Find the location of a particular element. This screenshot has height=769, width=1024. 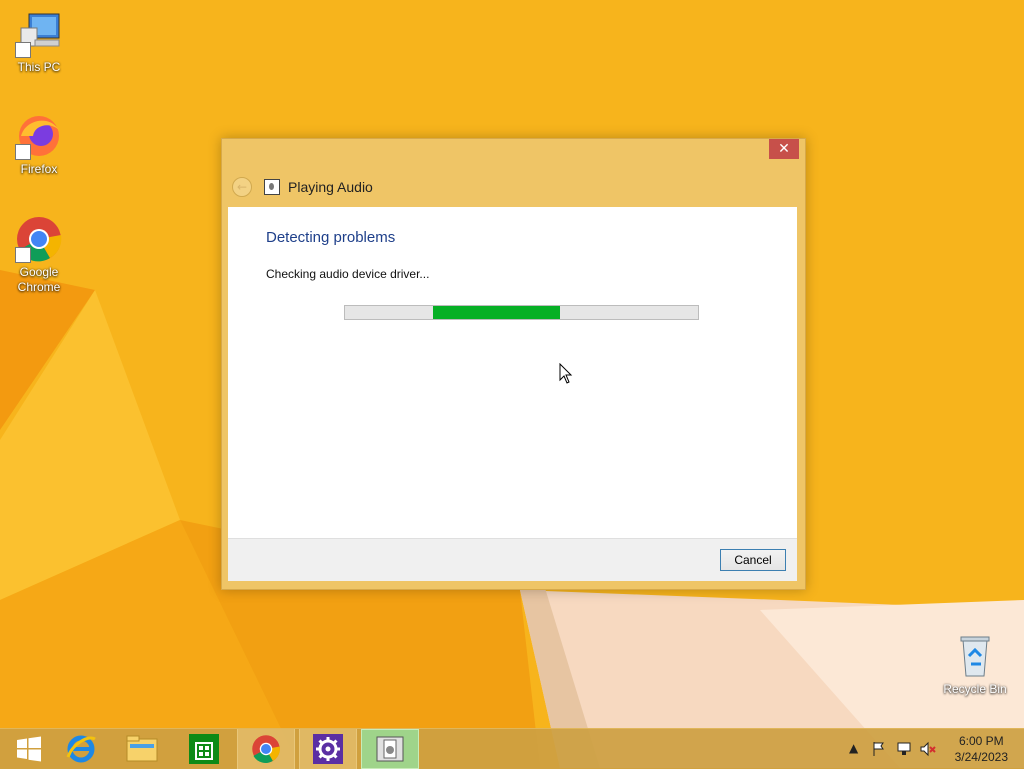

gear-icon is located at coordinates (328, 749).